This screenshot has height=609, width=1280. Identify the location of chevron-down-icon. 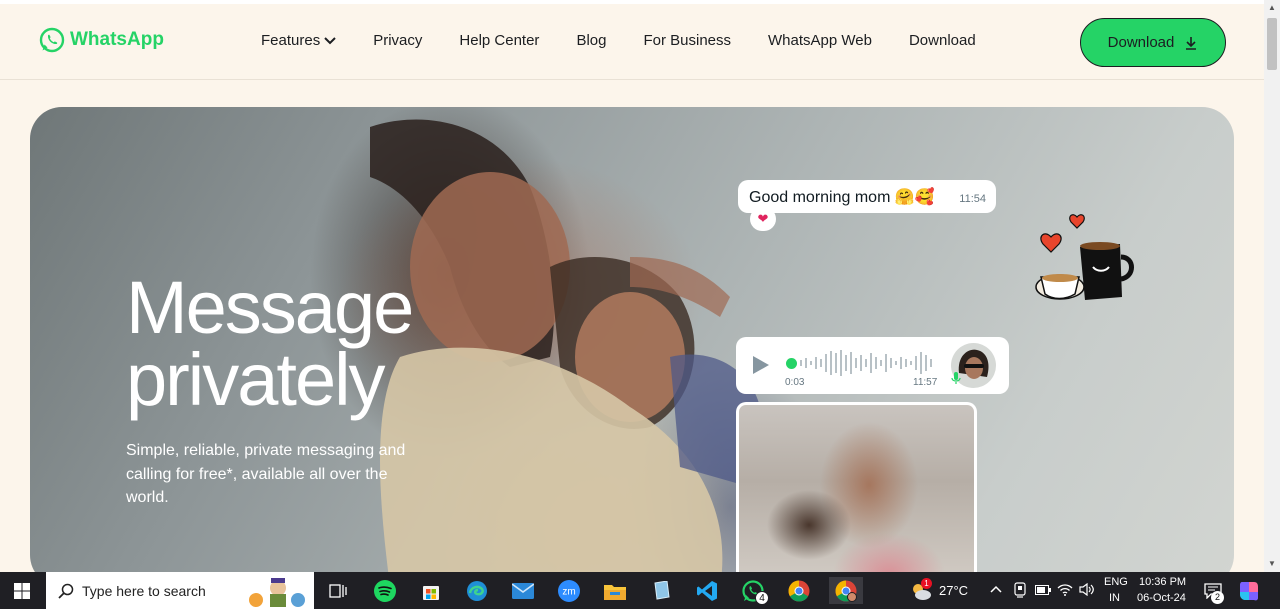
(330, 40).